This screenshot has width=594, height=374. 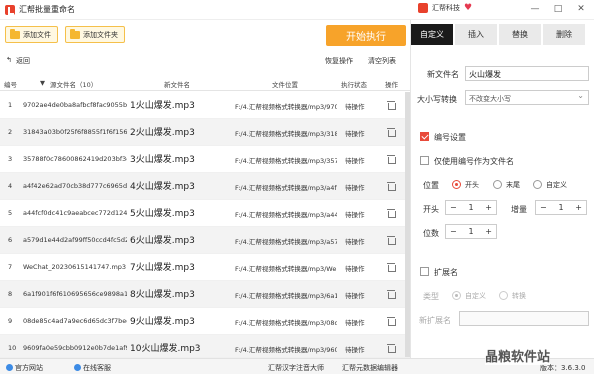 What do you see at coordinates (100, 34) in the screenshot?
I see `add-folder-label: 添加文件夹` at bounding box center [100, 34].